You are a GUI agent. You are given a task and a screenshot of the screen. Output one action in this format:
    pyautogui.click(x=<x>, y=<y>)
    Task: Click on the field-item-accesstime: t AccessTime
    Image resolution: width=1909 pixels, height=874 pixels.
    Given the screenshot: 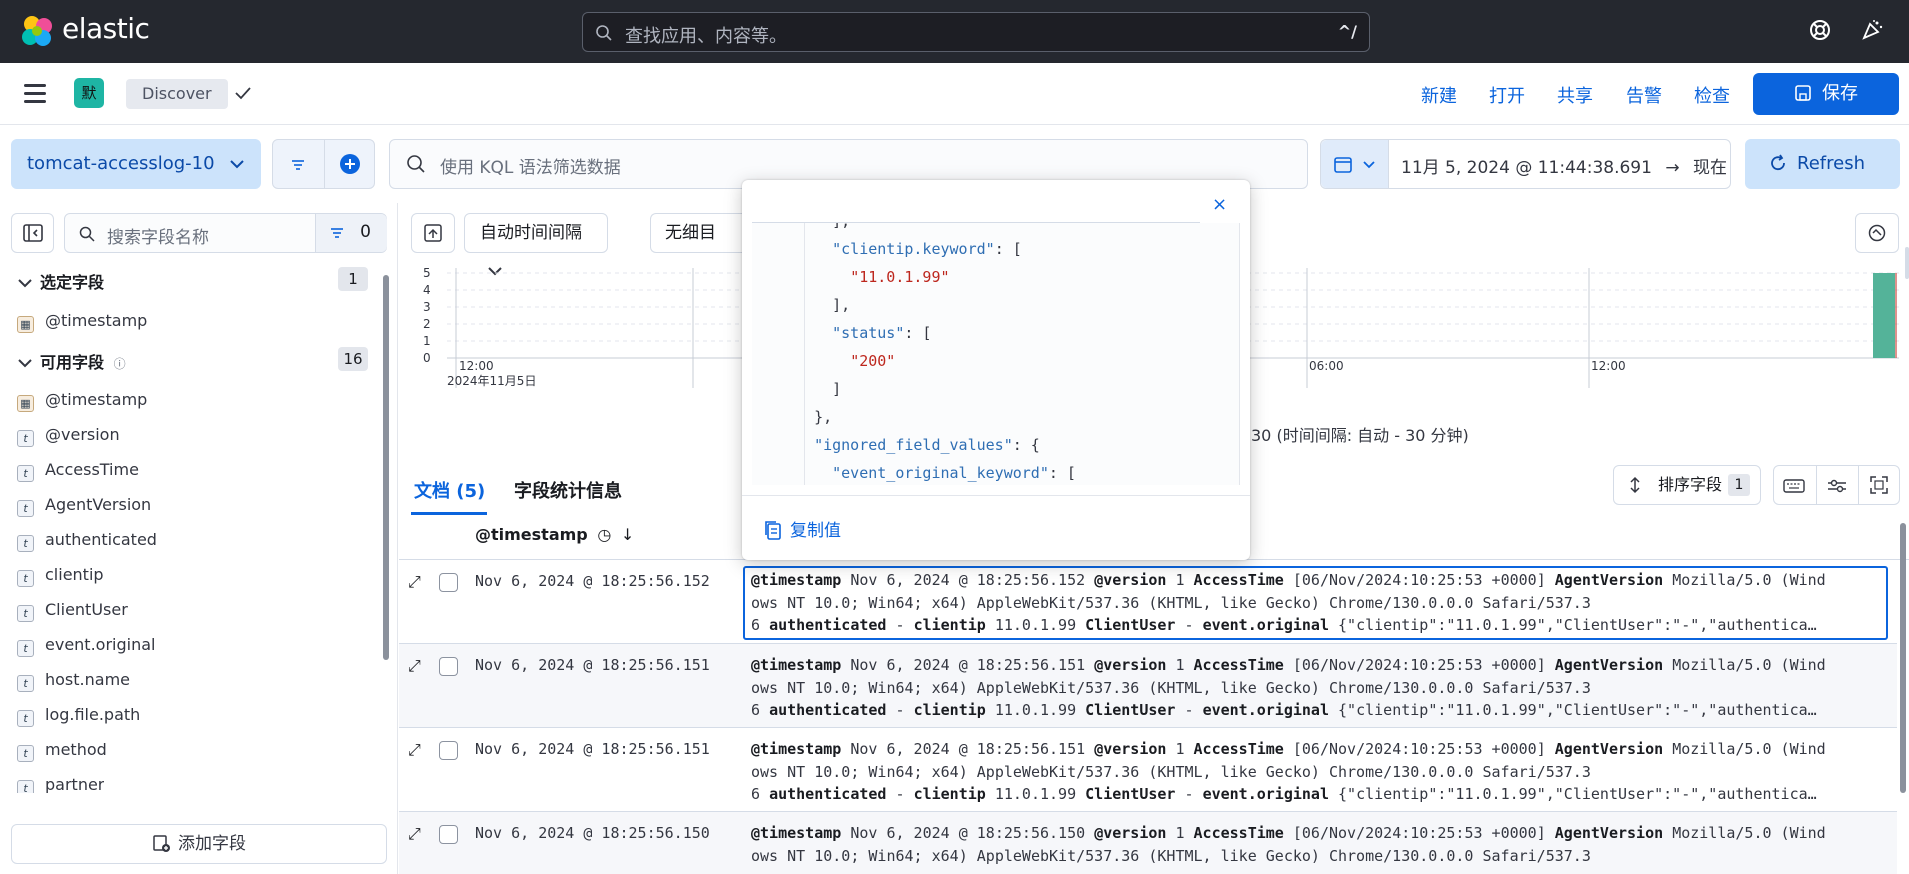 What is the action you would take?
    pyautogui.click(x=78, y=471)
    